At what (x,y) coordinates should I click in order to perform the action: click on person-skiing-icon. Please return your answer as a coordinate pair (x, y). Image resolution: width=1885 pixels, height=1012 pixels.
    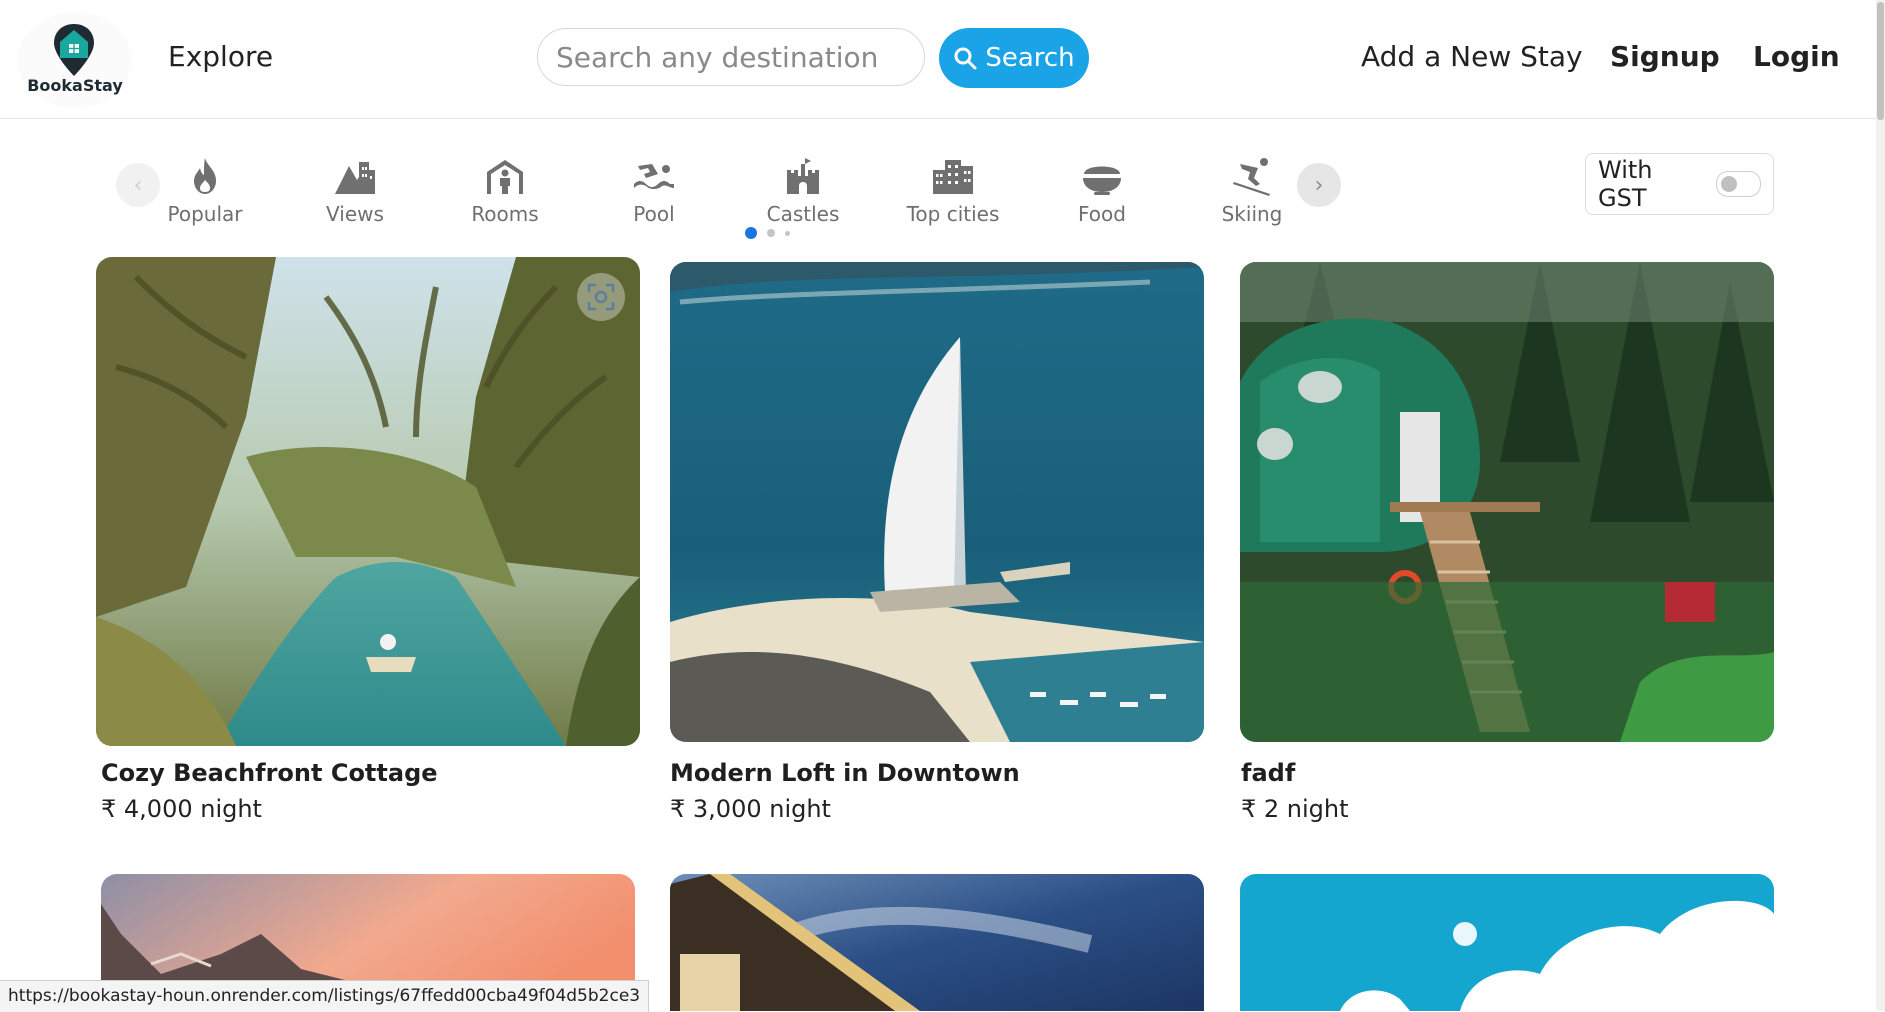
    Looking at the image, I should click on (1251, 177).